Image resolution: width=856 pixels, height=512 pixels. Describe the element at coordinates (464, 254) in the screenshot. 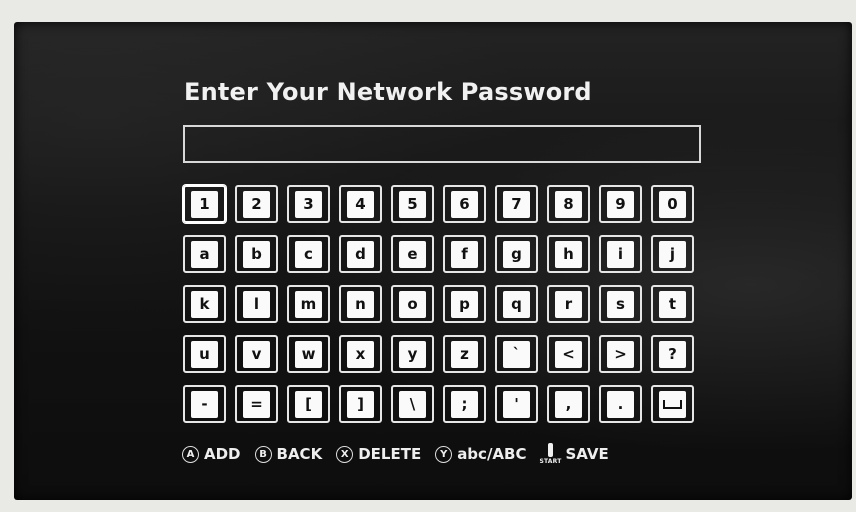

I see `key-f: f` at that location.